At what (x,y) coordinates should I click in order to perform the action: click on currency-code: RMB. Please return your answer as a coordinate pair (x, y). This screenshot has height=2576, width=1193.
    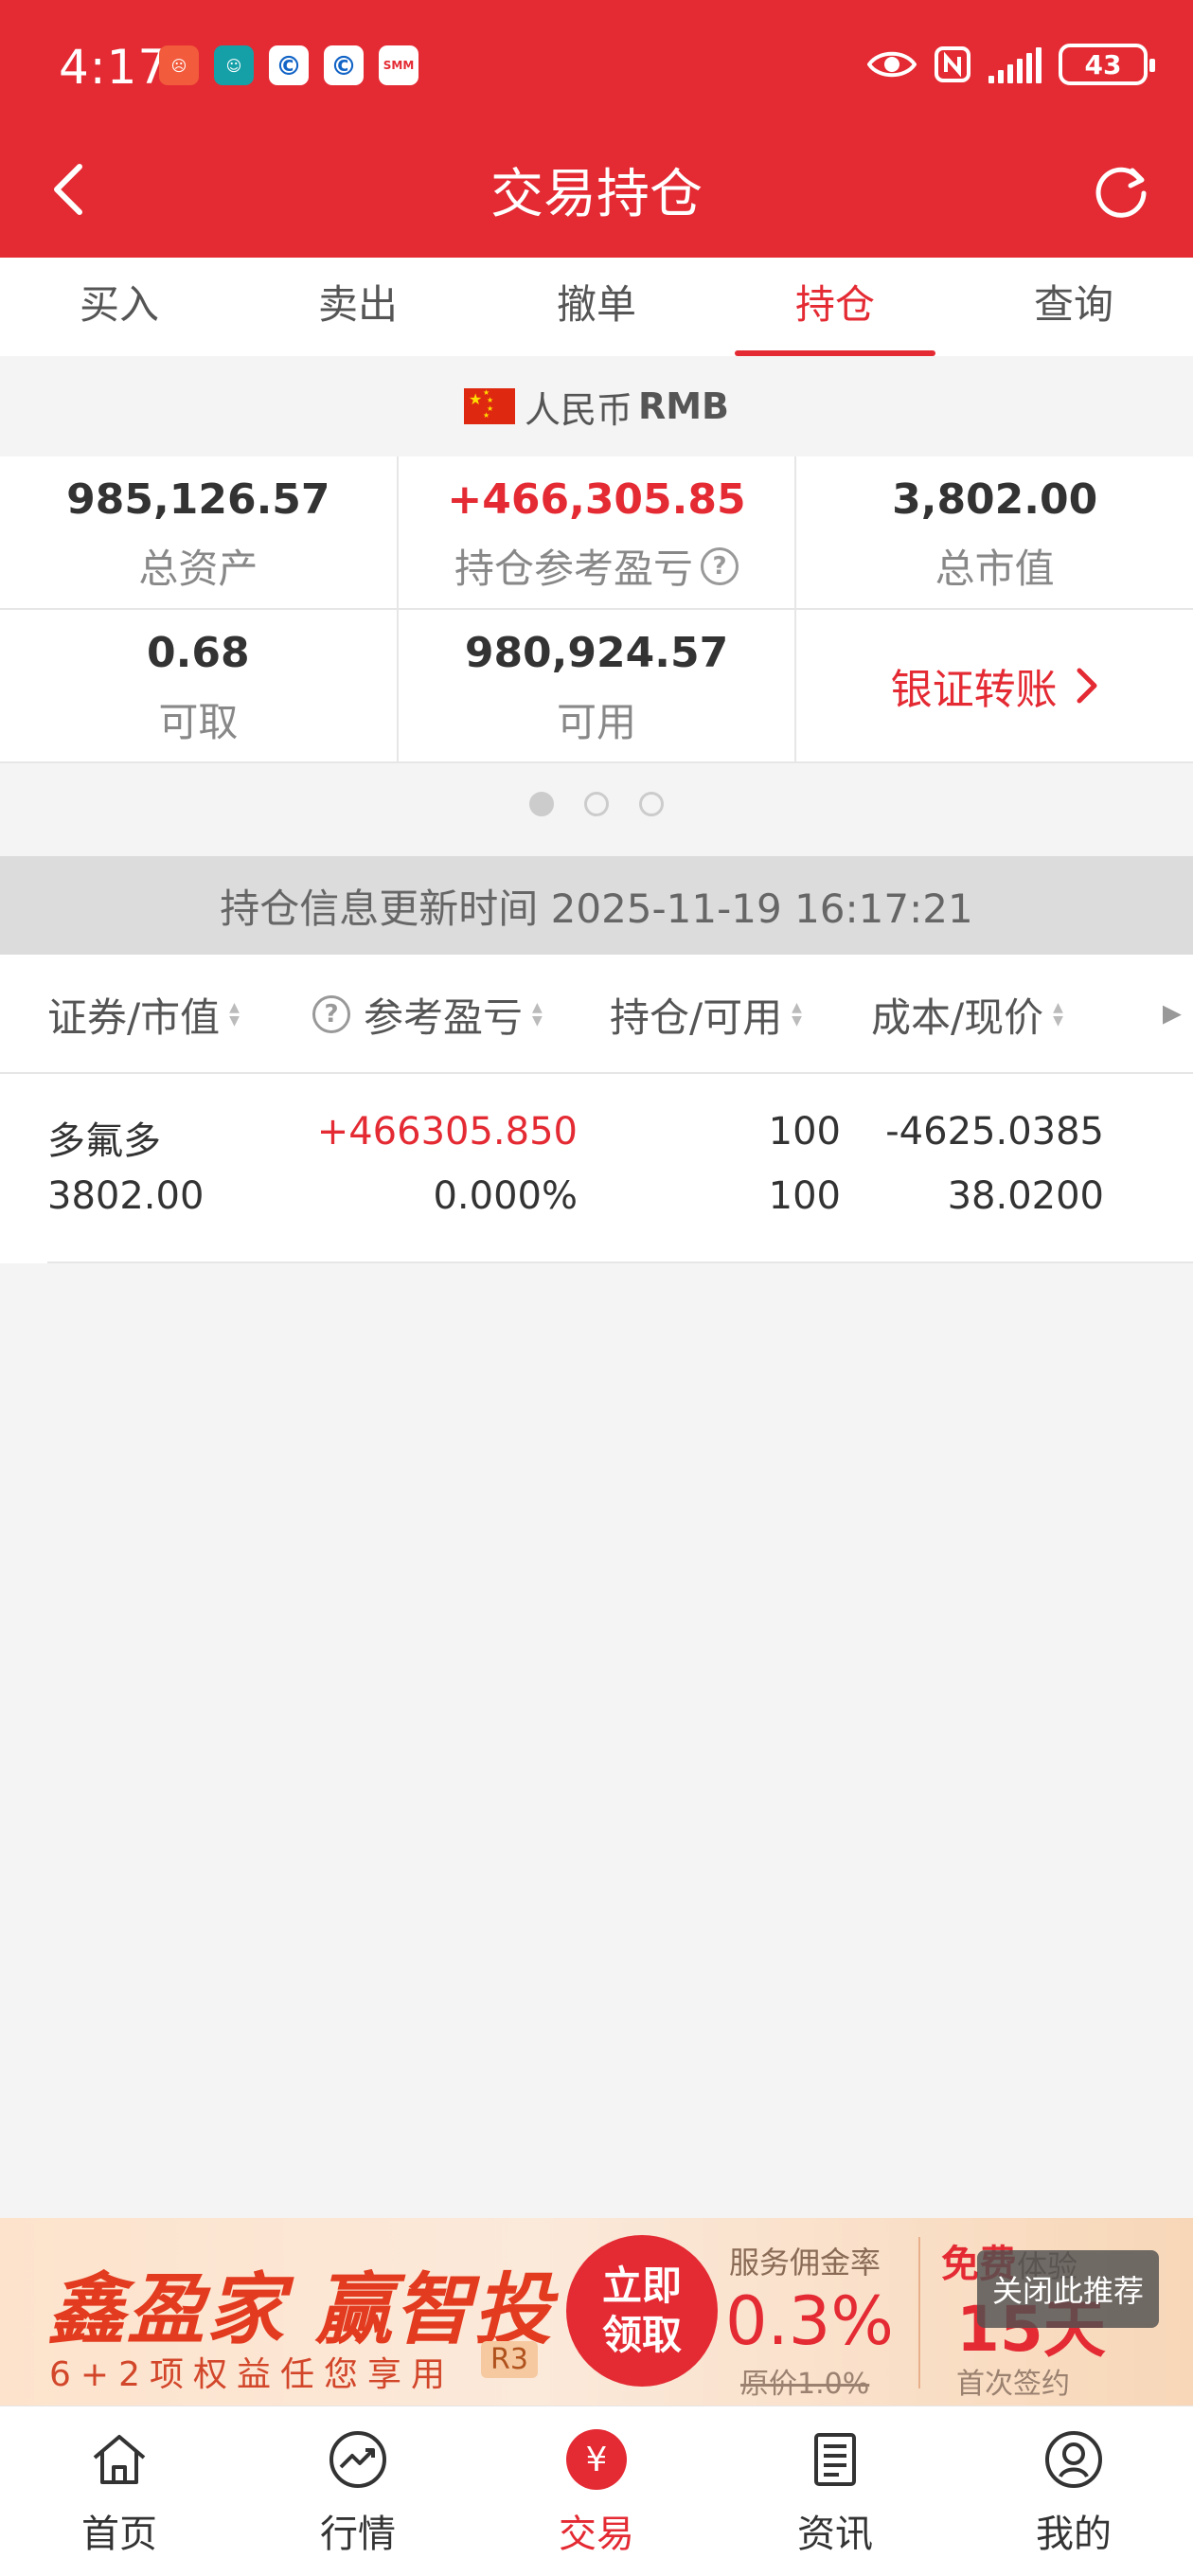
    Looking at the image, I should click on (683, 406).